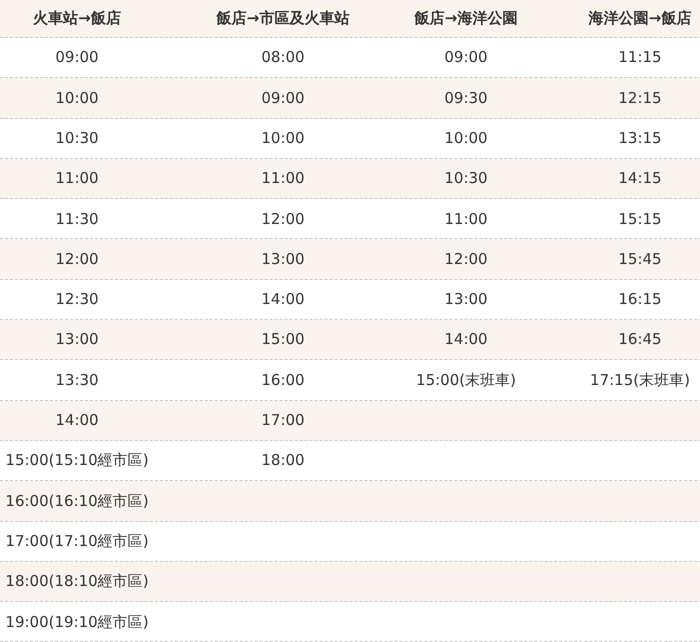  I want to click on table-cell-text: 17:00(17:10經市區), so click(77, 541).